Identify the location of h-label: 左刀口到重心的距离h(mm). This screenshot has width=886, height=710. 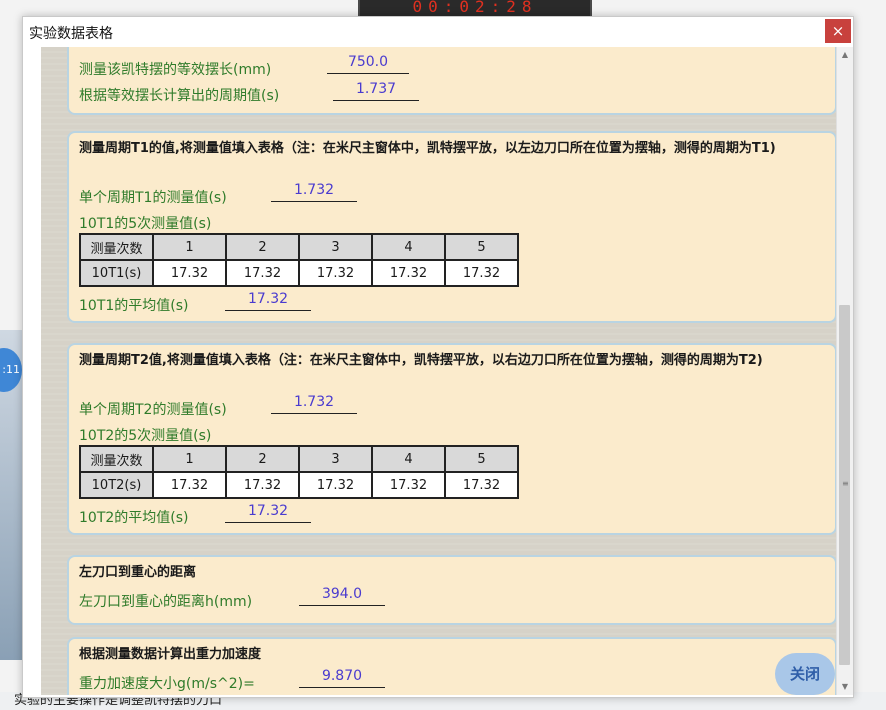
(166, 602).